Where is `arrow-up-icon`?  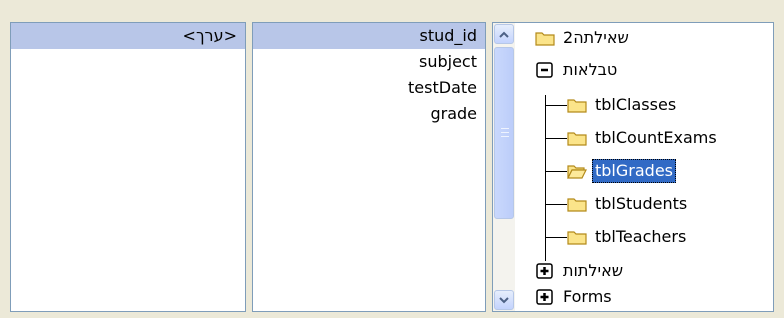
arrow-up-icon is located at coordinates (504, 34).